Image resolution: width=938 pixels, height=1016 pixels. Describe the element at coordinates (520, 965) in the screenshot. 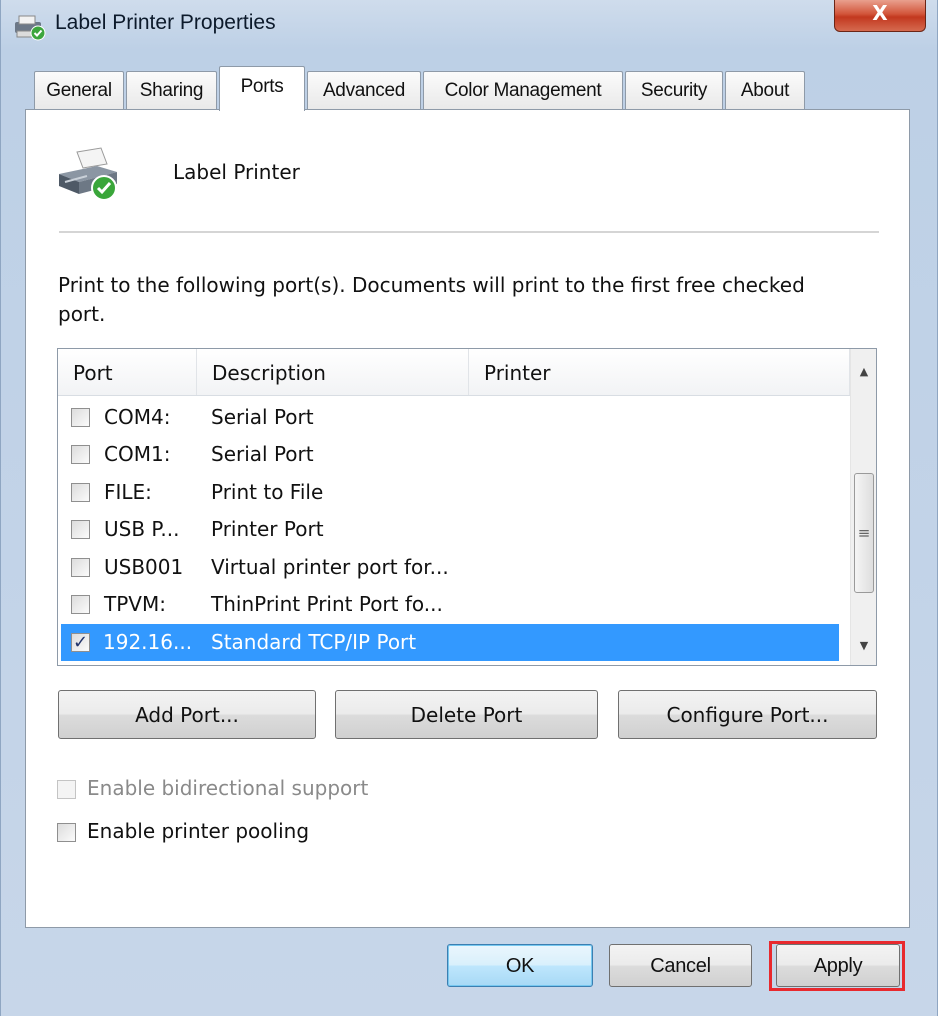

I see `ok-button: OK` at that location.